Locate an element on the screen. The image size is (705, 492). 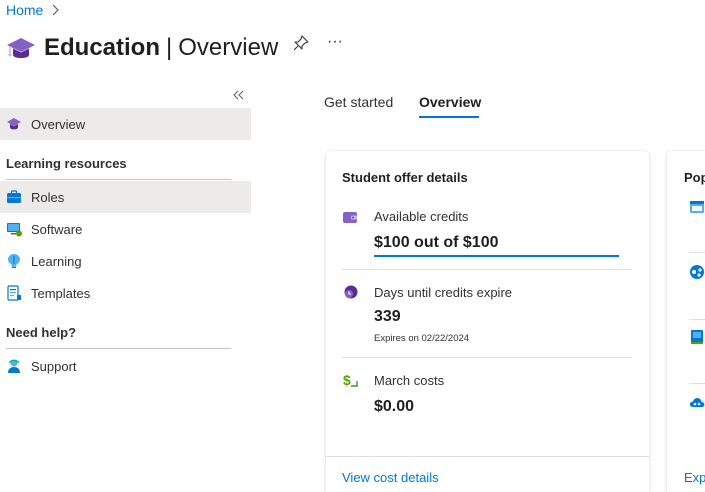
wallet-icon is located at coordinates (350, 217).